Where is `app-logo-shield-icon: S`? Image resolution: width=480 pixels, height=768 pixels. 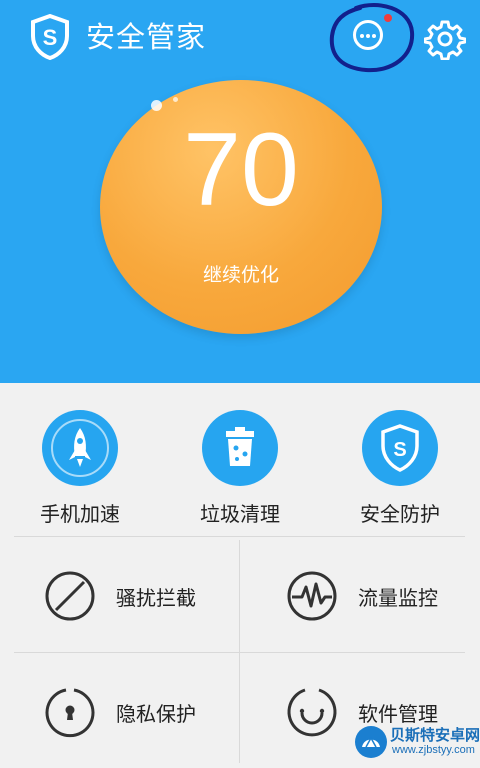
app-logo-shield-icon: S is located at coordinates (50, 37).